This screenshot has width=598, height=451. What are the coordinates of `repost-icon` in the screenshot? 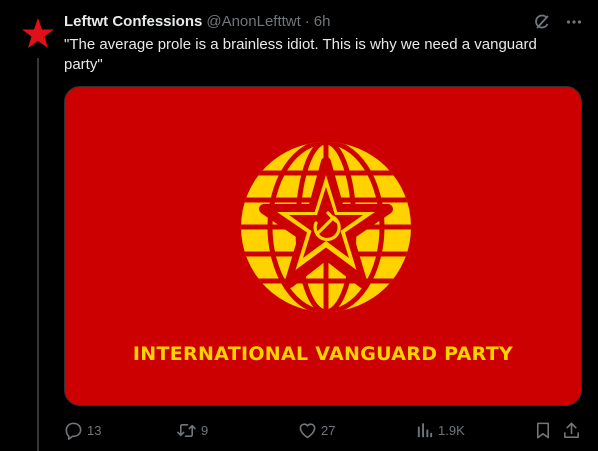 It's located at (186, 430).